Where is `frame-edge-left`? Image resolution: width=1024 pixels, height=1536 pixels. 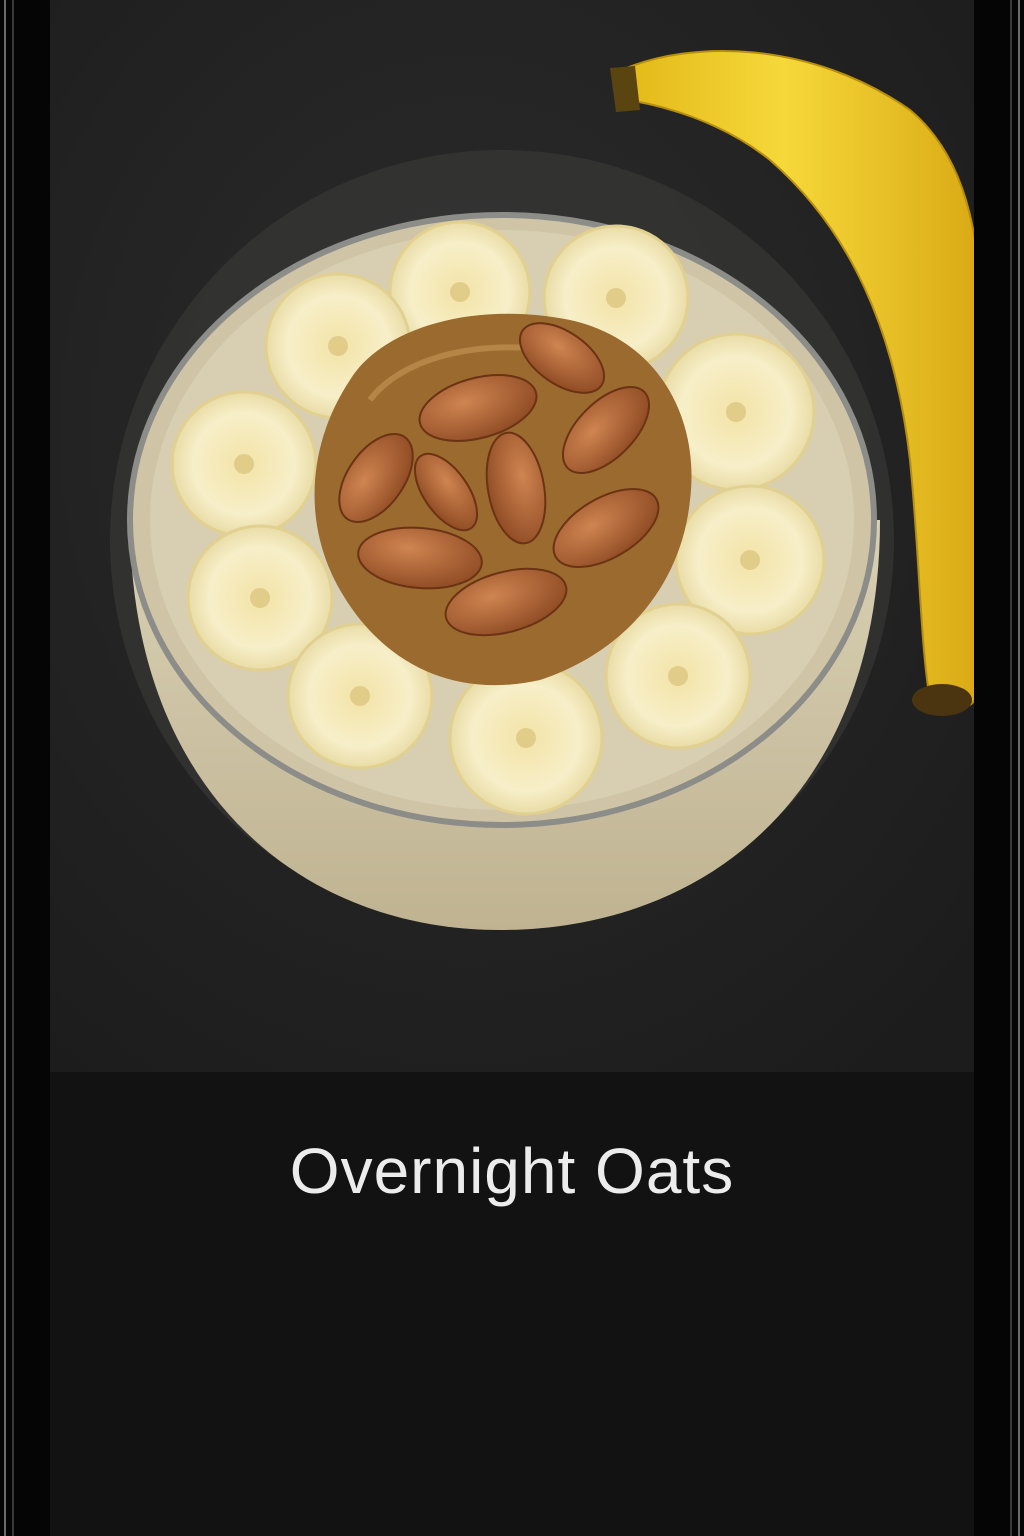
frame-edge-left is located at coordinates (5, 768).